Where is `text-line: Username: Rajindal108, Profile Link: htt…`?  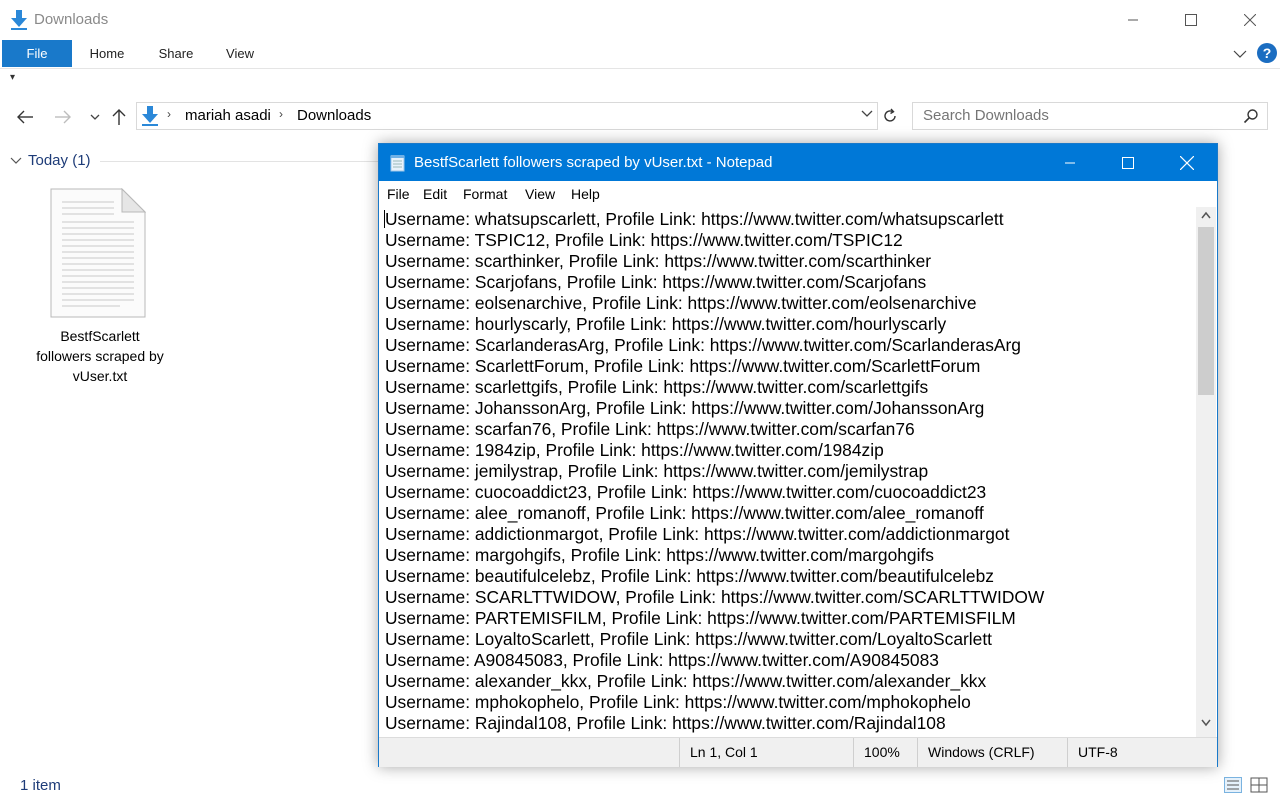
text-line: Username: Rajindal108, Profile Link: htt… is located at coordinates (665, 723).